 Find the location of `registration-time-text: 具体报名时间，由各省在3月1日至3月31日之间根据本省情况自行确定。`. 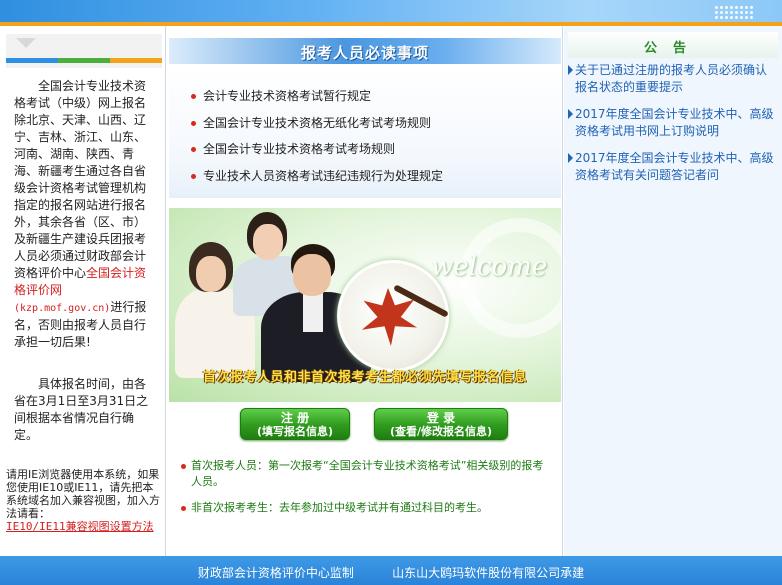

registration-time-text: 具体报名时间，由各省在3月1日至3月31日之间根据本省情况自行确定。 is located at coordinates (81, 409).